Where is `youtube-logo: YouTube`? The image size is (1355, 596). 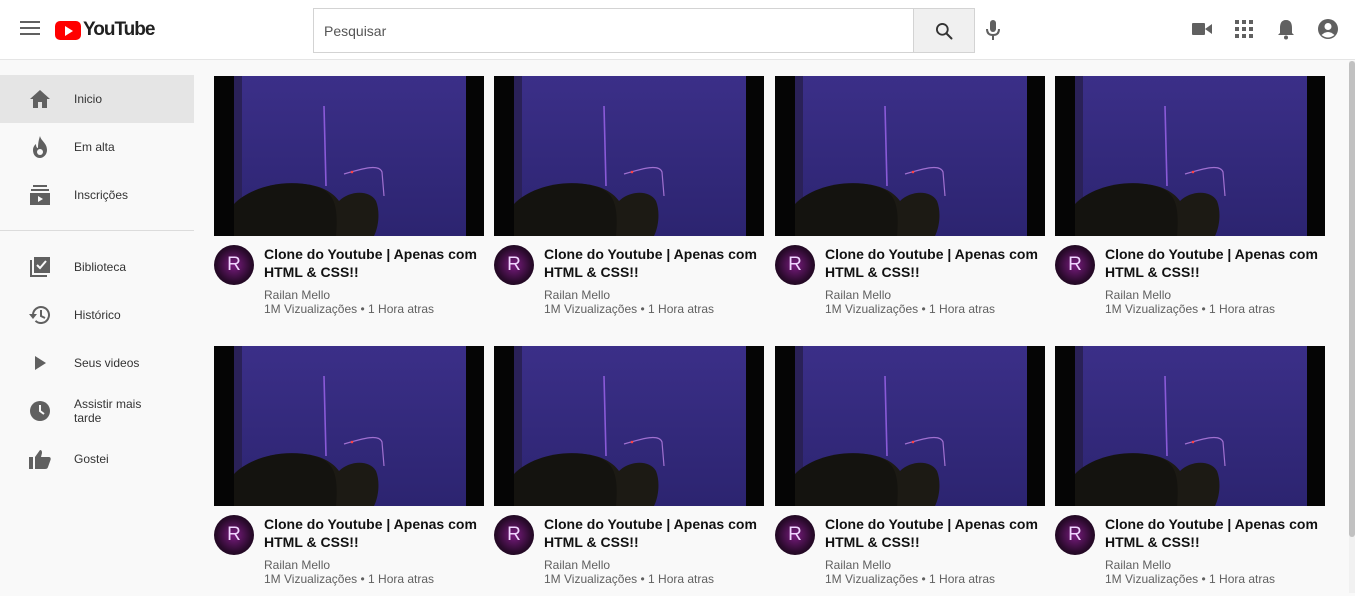 youtube-logo: YouTube is located at coordinates (105, 30).